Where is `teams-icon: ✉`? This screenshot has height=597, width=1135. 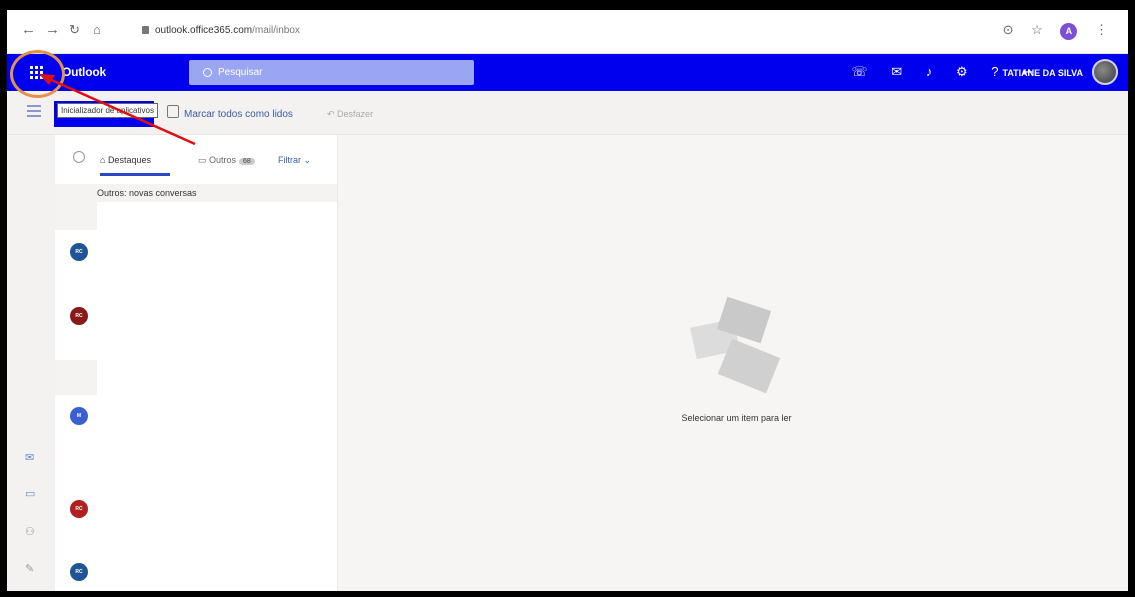
teams-icon: ✉ is located at coordinates (896, 72).